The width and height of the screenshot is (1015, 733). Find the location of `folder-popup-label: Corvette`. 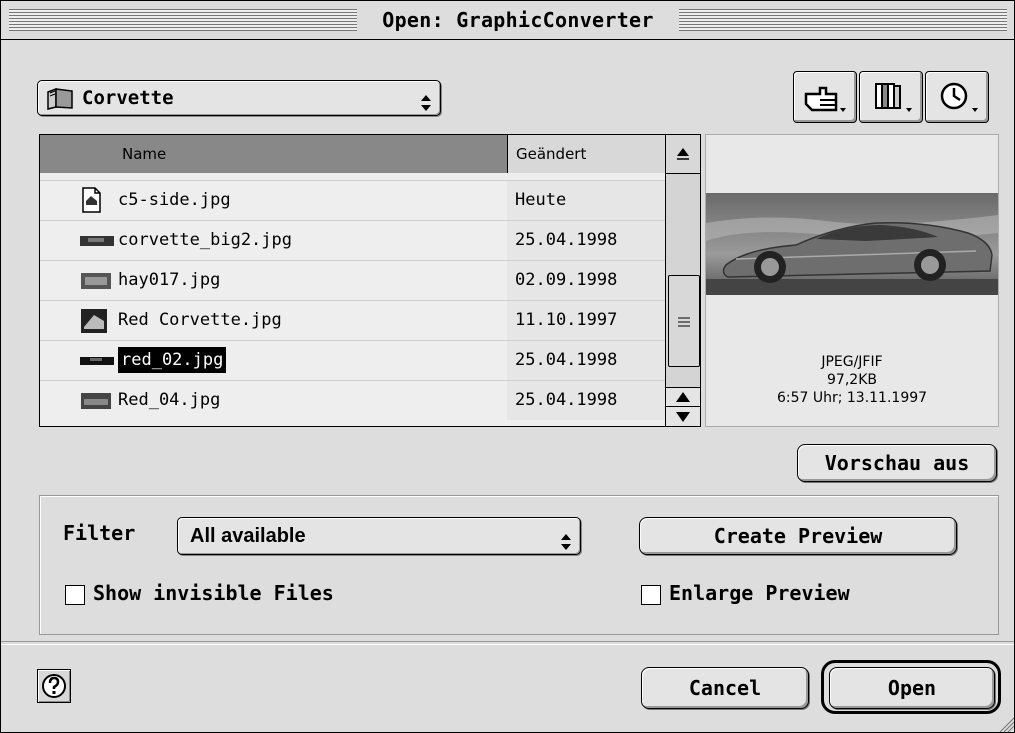

folder-popup-label: Corvette is located at coordinates (128, 98).